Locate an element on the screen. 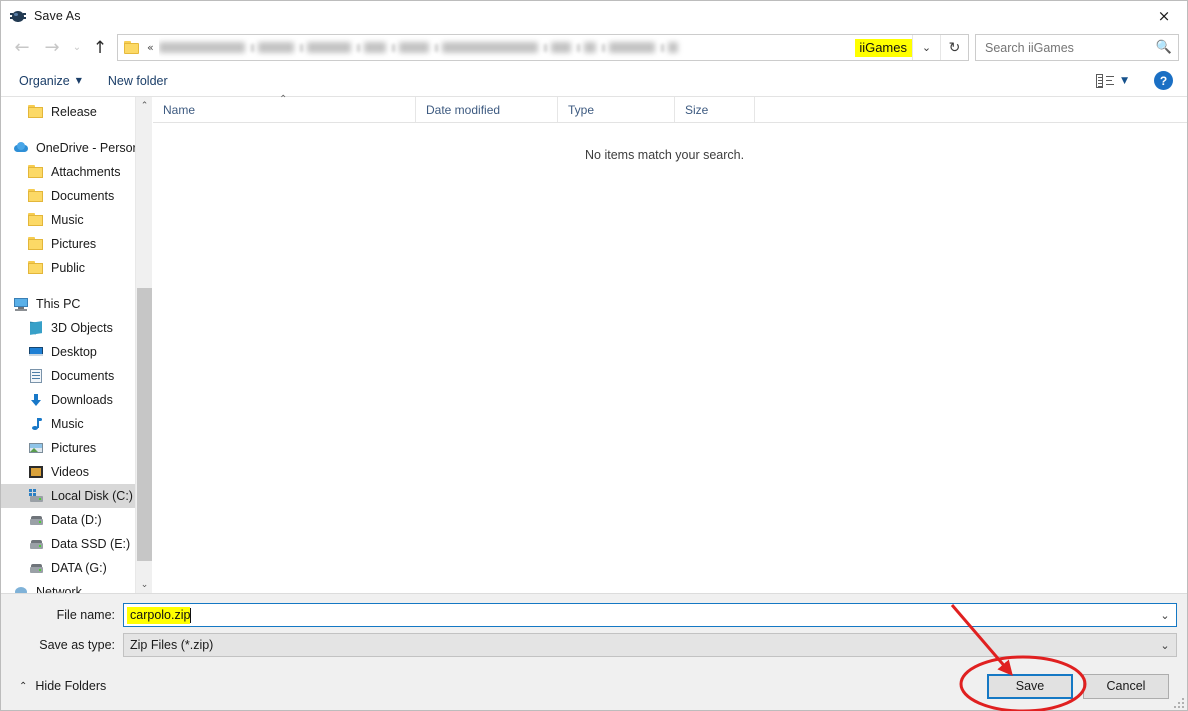 This screenshot has width=1188, height=711. save-button: Save is located at coordinates (1030, 686).